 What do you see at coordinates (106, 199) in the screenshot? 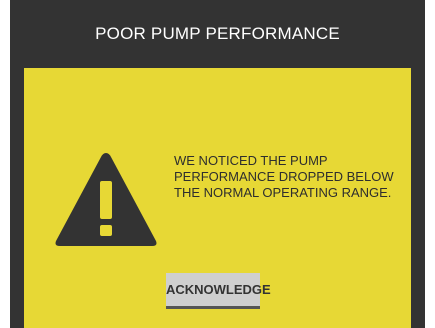
I see `warning-triangle-icon` at bounding box center [106, 199].